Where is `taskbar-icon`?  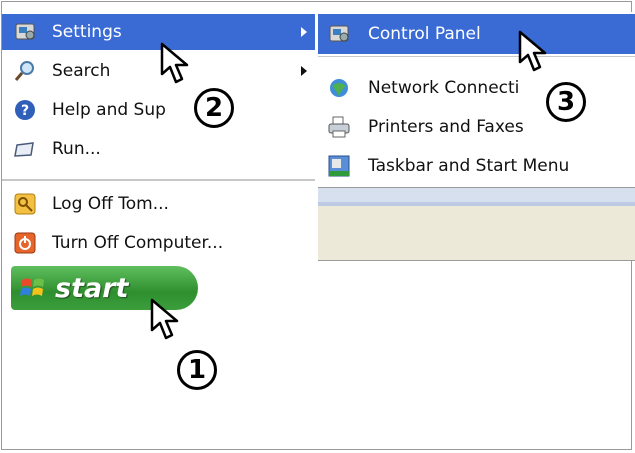 taskbar-icon is located at coordinates (339, 166).